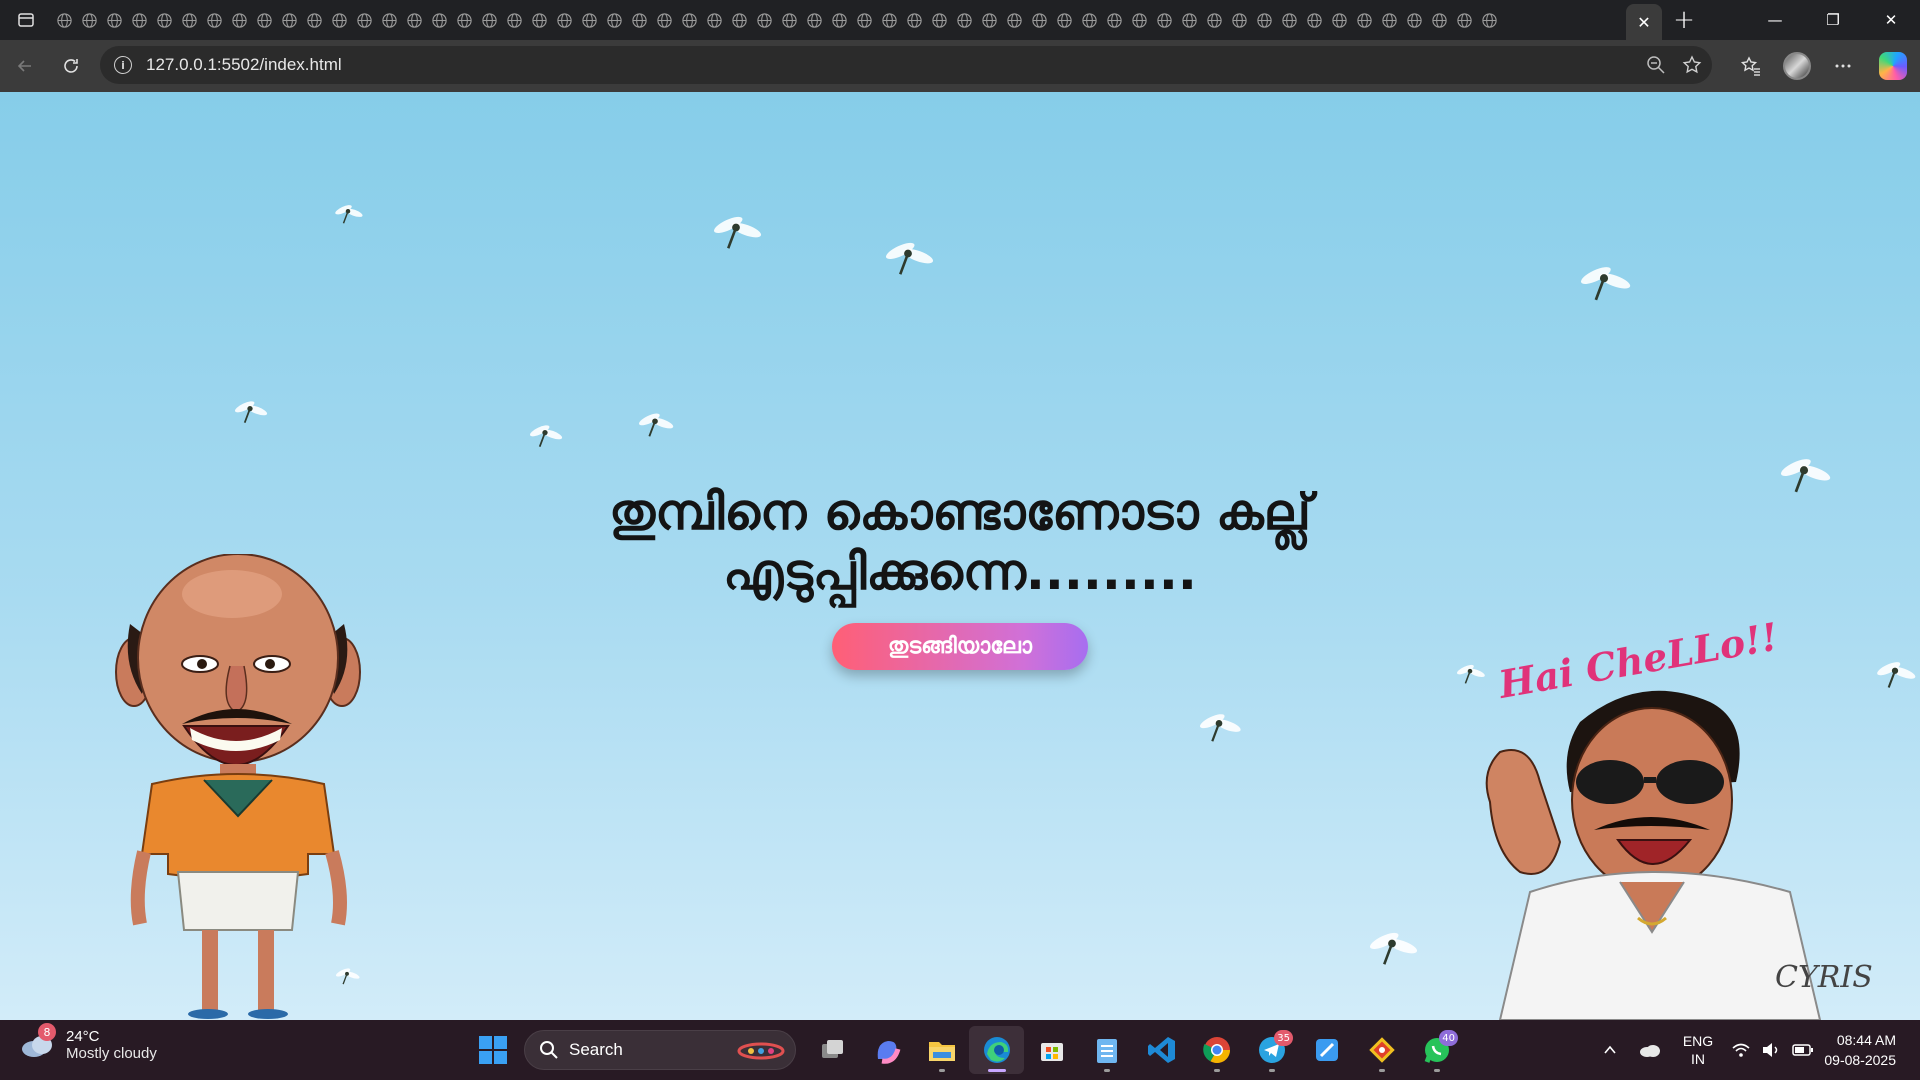  What do you see at coordinates (1684, 20) in the screenshot?
I see `new-tab-button: +` at bounding box center [1684, 20].